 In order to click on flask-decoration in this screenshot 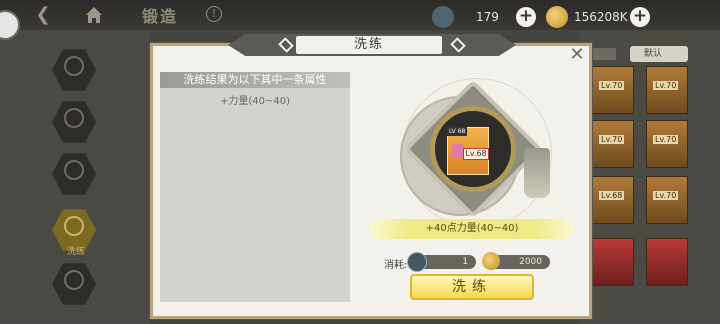, I will do `click(537, 173)`.